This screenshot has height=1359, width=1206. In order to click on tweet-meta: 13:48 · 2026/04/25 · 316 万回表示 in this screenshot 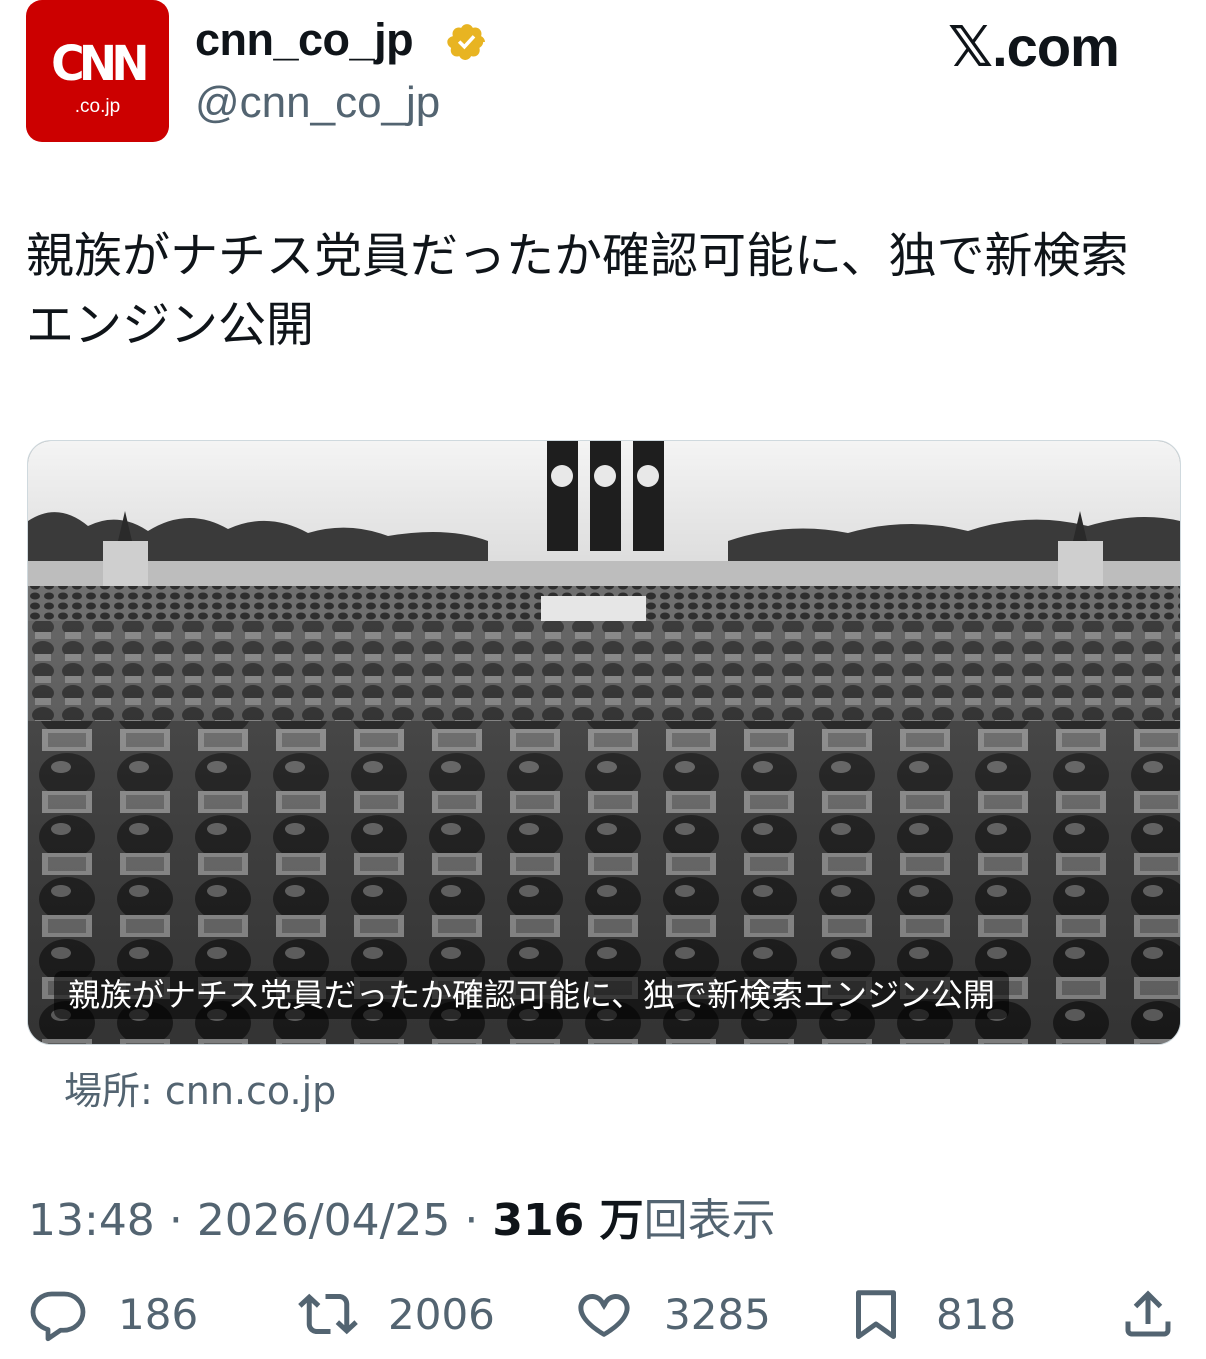, I will do `click(402, 1216)`.